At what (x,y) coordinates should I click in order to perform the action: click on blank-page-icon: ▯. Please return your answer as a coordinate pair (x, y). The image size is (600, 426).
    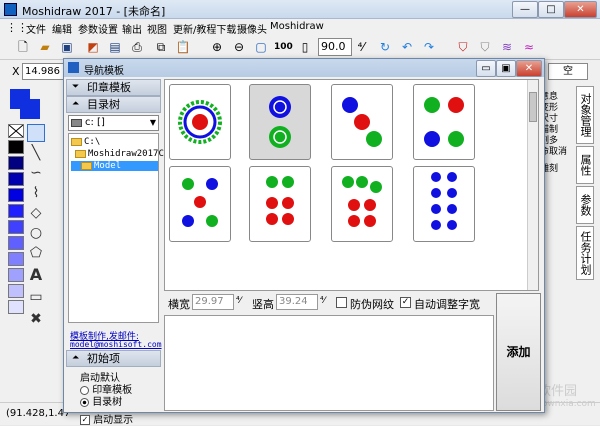
    Looking at the image, I should click on (305, 47).